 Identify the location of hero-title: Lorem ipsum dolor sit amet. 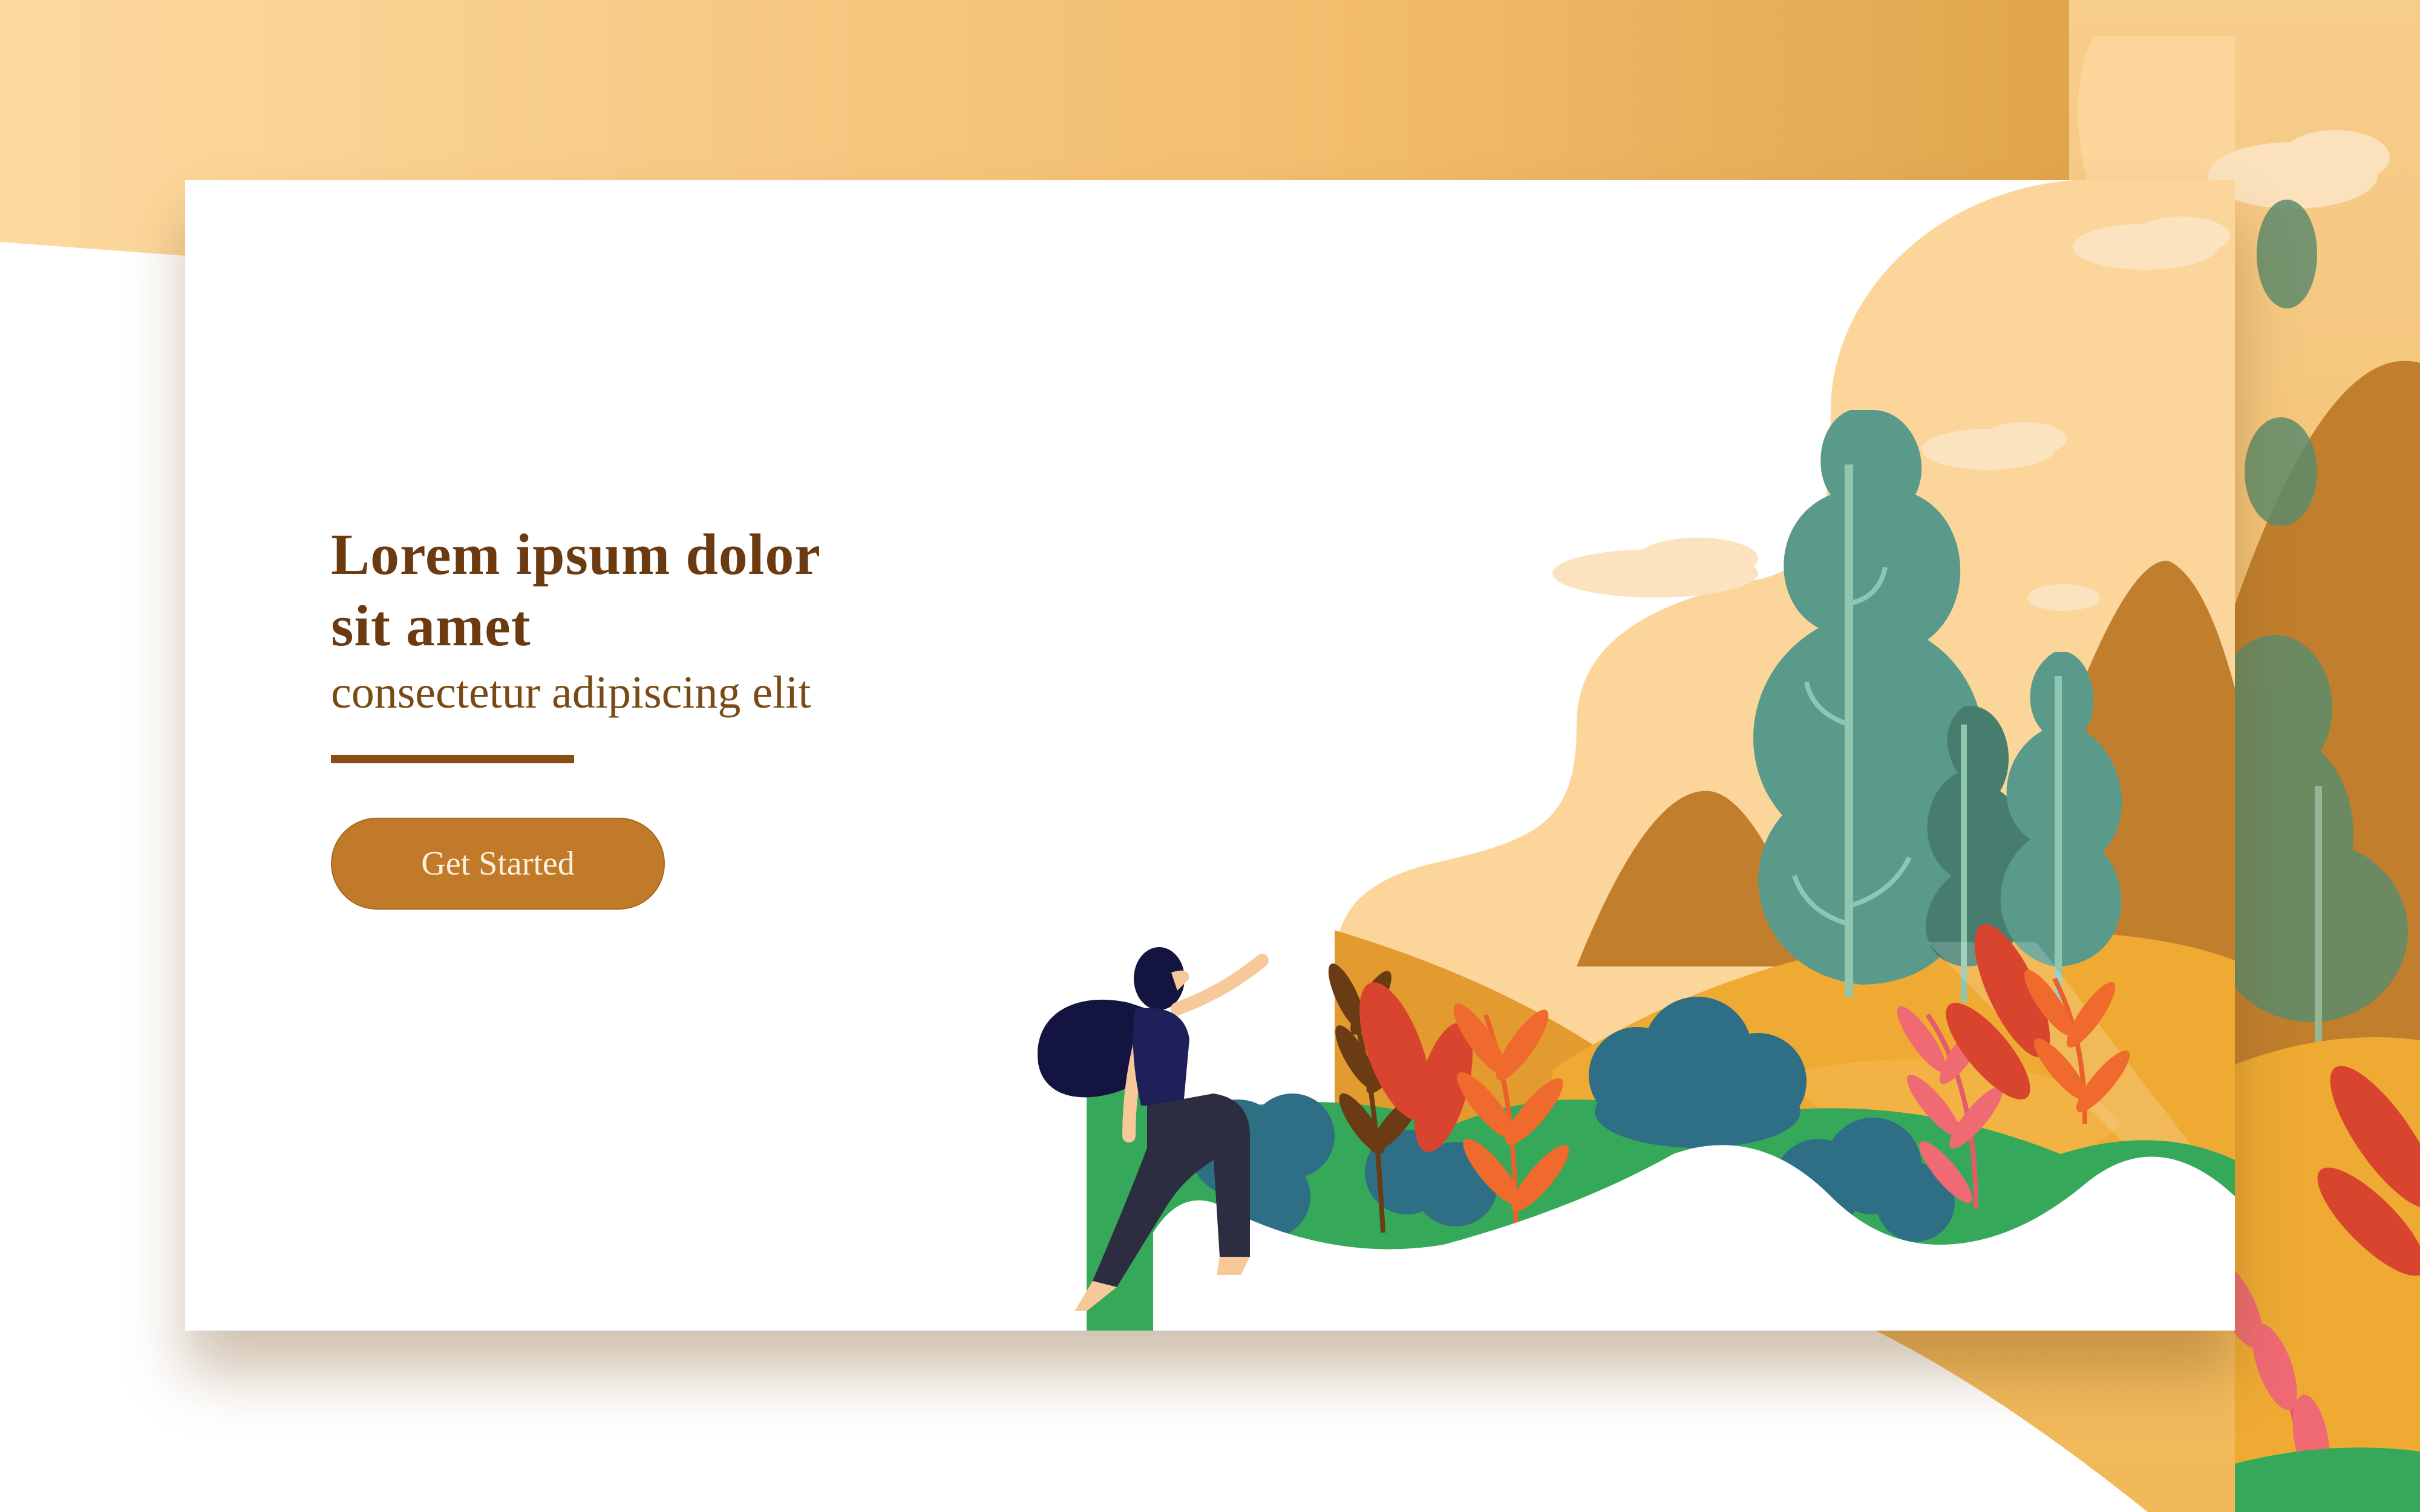
(663, 590).